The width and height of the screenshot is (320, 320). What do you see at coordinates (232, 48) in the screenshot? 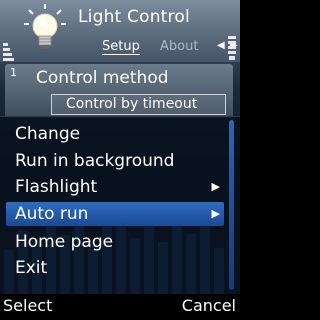
I see `battery-icon` at bounding box center [232, 48].